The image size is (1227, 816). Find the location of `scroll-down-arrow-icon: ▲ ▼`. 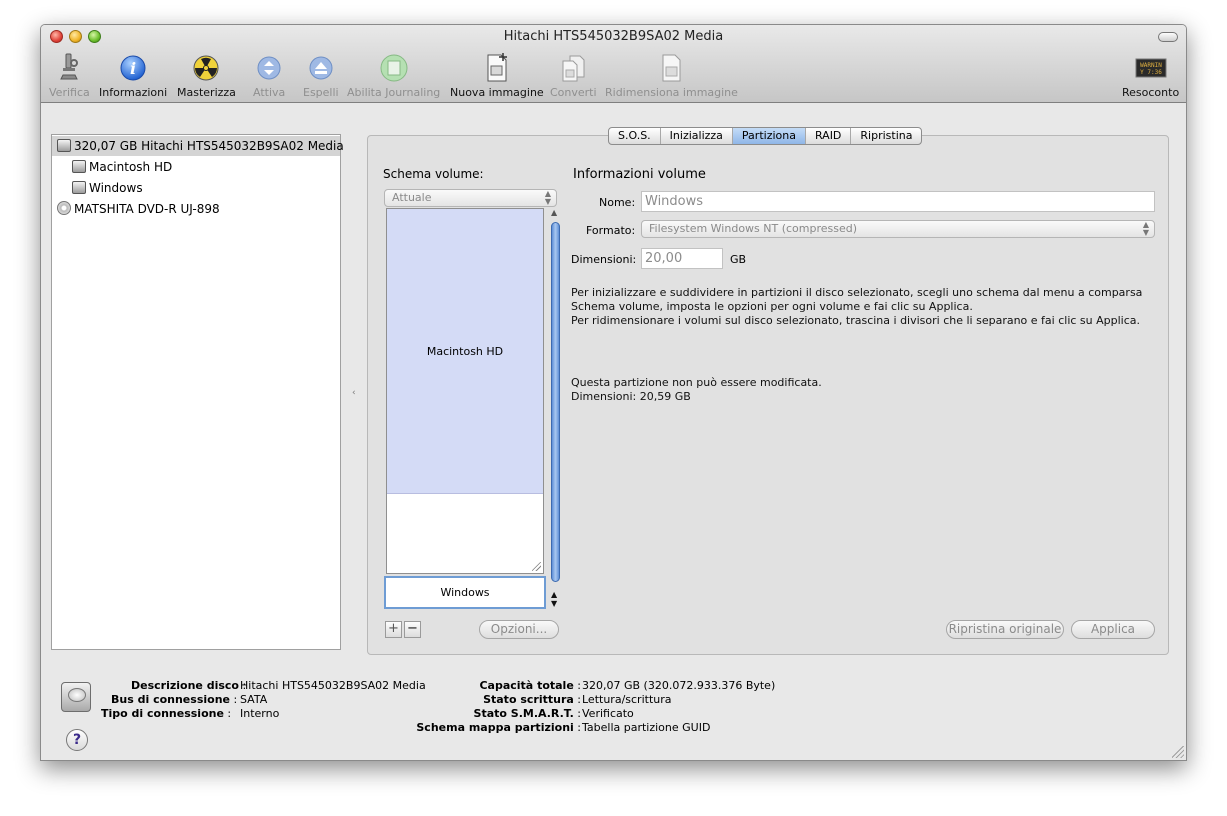

scroll-down-arrow-icon: ▲ ▼ is located at coordinates (554, 599).